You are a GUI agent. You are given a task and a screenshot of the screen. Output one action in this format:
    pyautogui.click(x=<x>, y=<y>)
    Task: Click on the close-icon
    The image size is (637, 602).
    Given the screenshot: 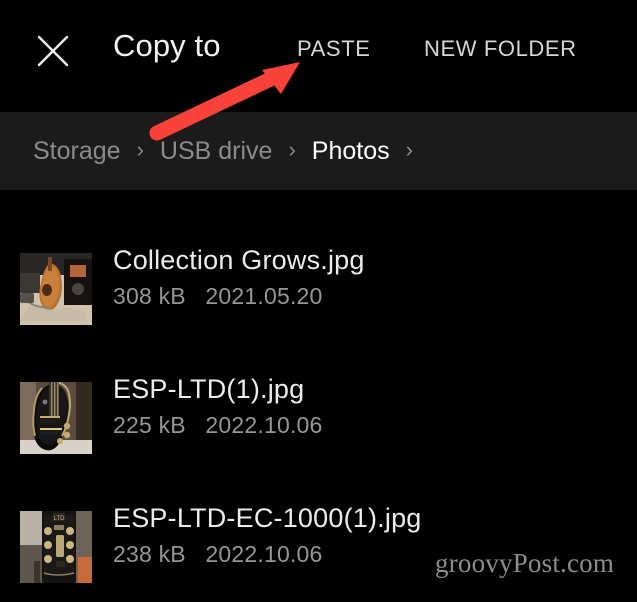 What is the action you would take?
    pyautogui.click(x=53, y=51)
    